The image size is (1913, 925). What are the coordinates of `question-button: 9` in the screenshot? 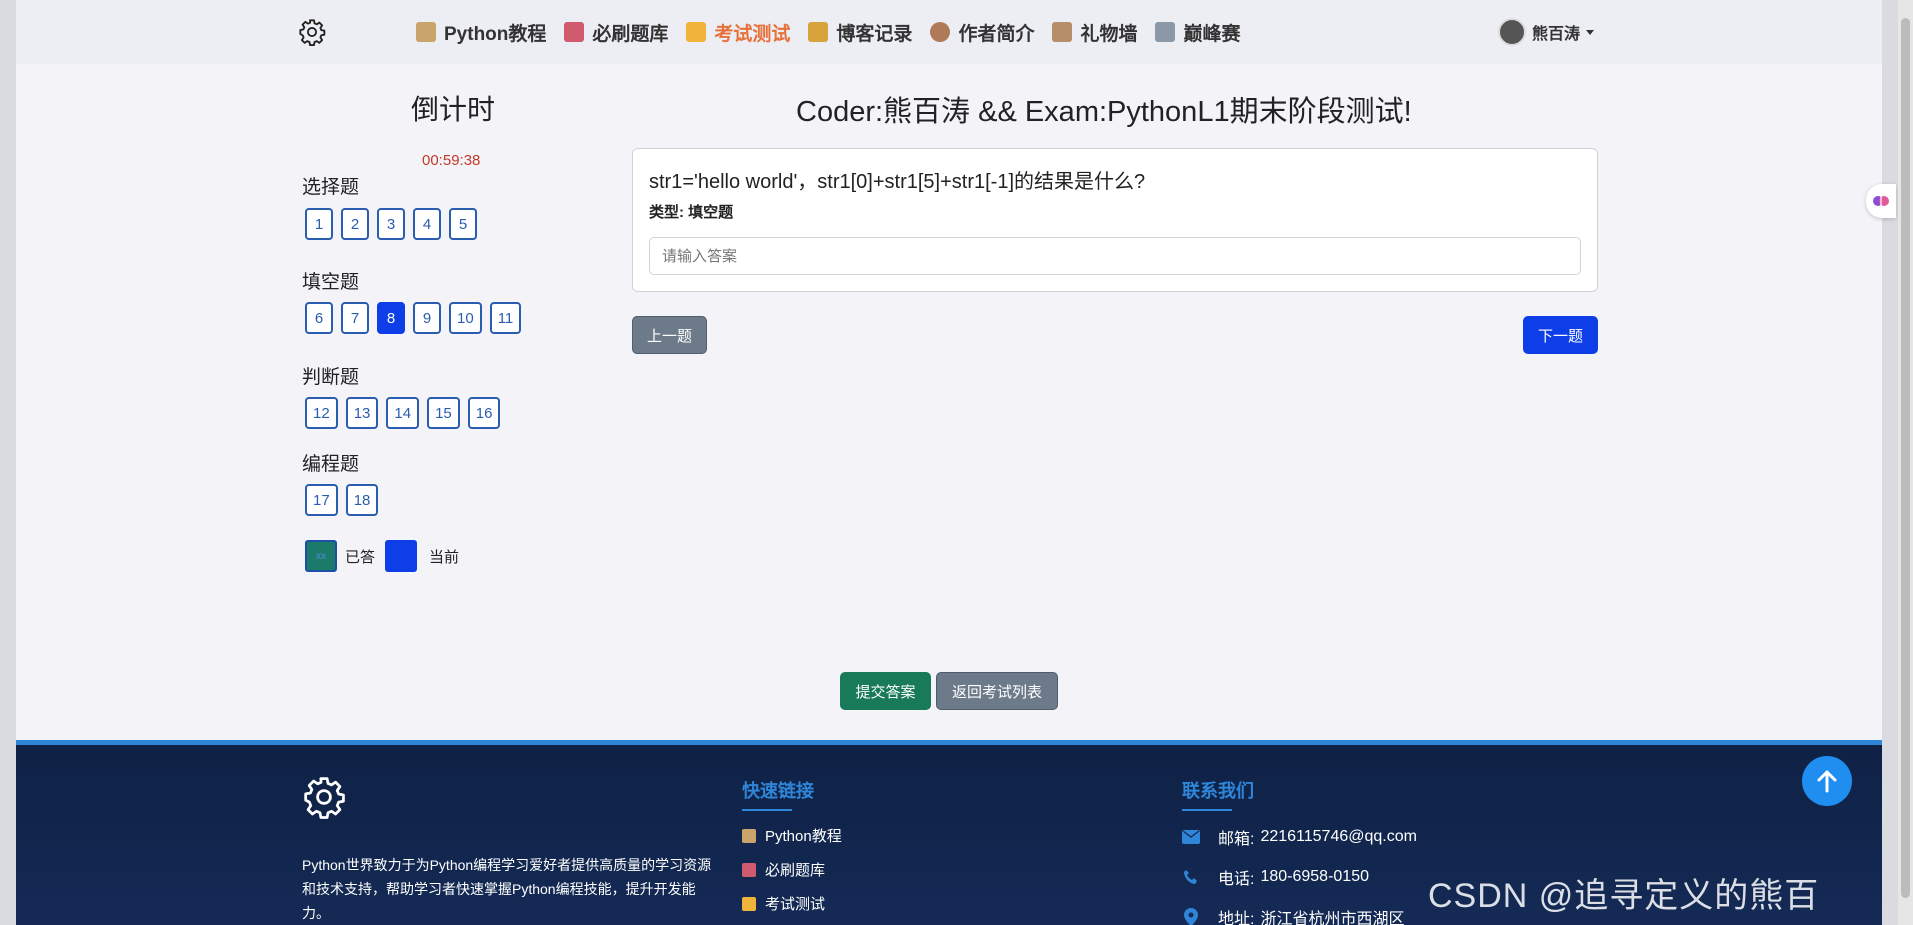 It's located at (427, 318).